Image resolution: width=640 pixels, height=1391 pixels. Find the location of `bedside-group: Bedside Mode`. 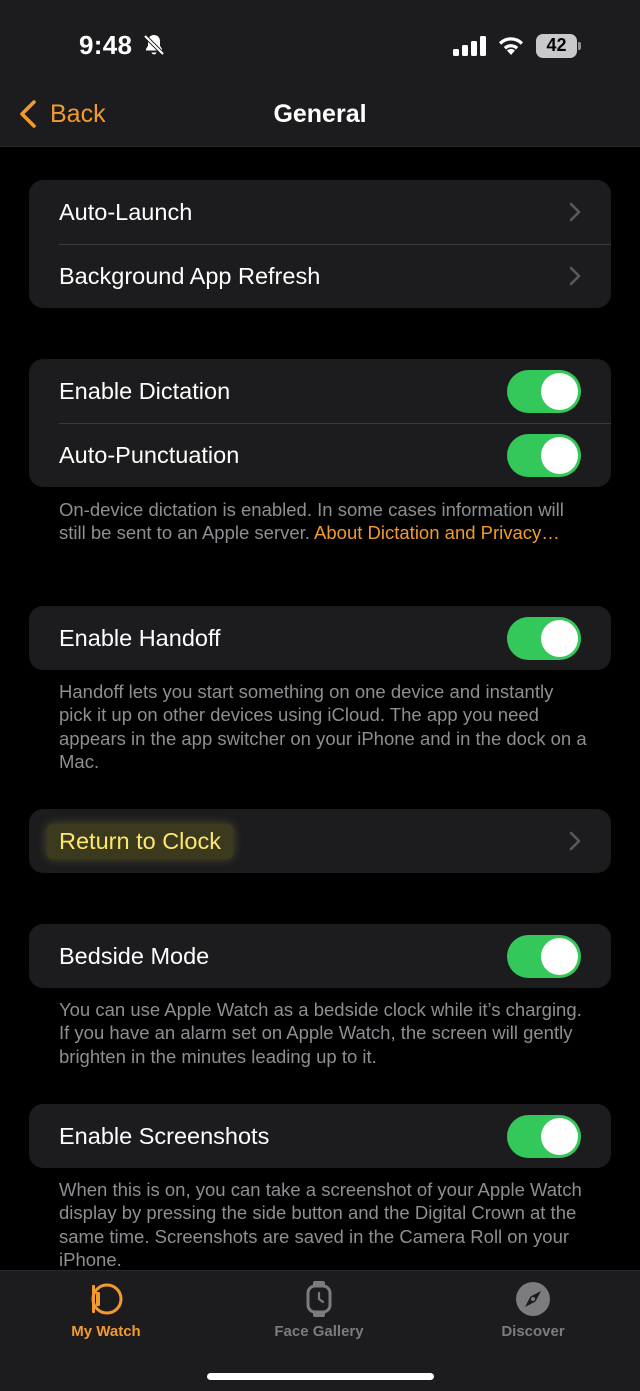

bedside-group: Bedside Mode is located at coordinates (320, 956).